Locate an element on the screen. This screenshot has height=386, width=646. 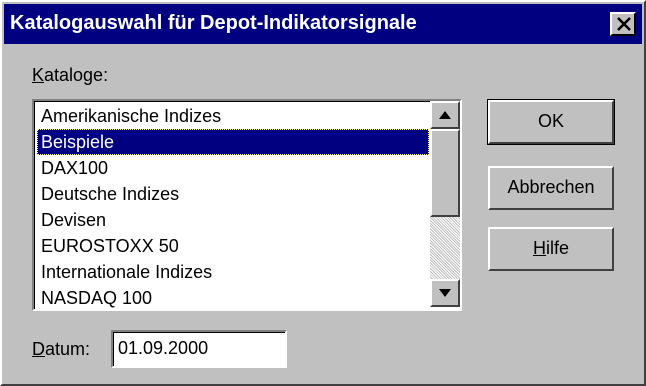
date-field: 01.09.2000 is located at coordinates (199, 349).